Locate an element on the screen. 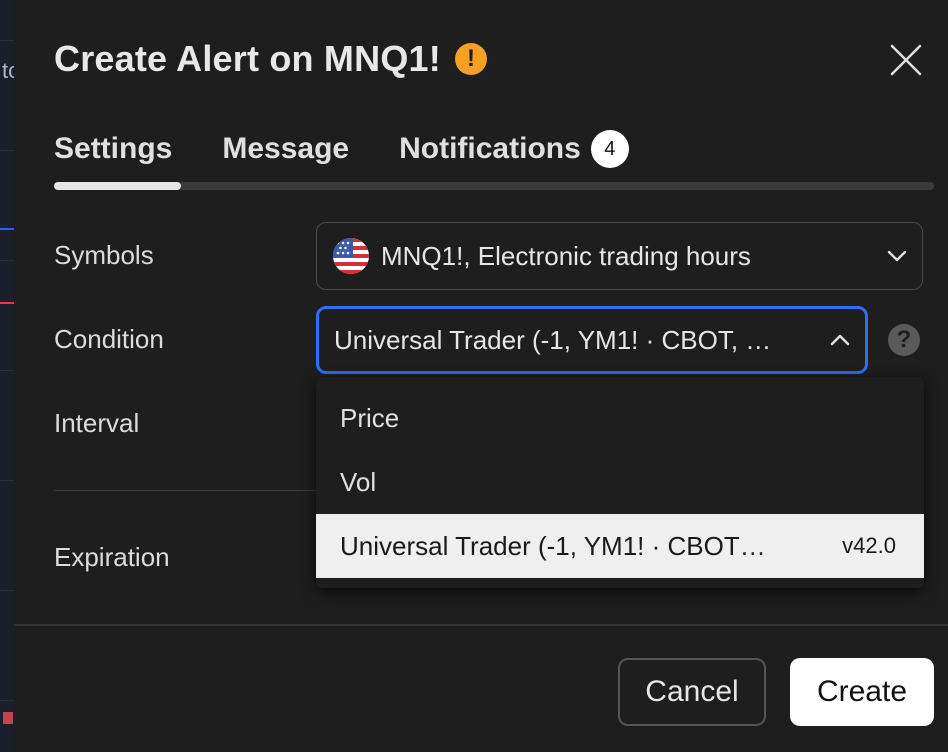  tab-settings: Settings is located at coordinates (113, 149).